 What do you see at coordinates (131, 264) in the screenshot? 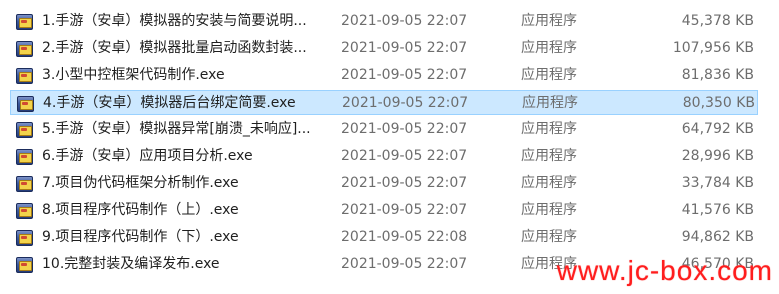
I see `file-name: 10.完整封装及编译发布.exe` at bounding box center [131, 264].